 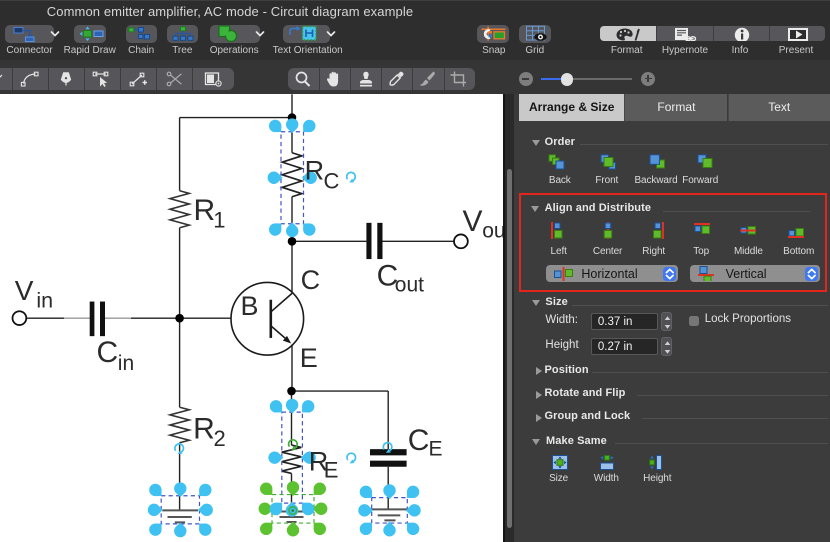 I want to click on svg-text: 1, so click(x=219, y=219).